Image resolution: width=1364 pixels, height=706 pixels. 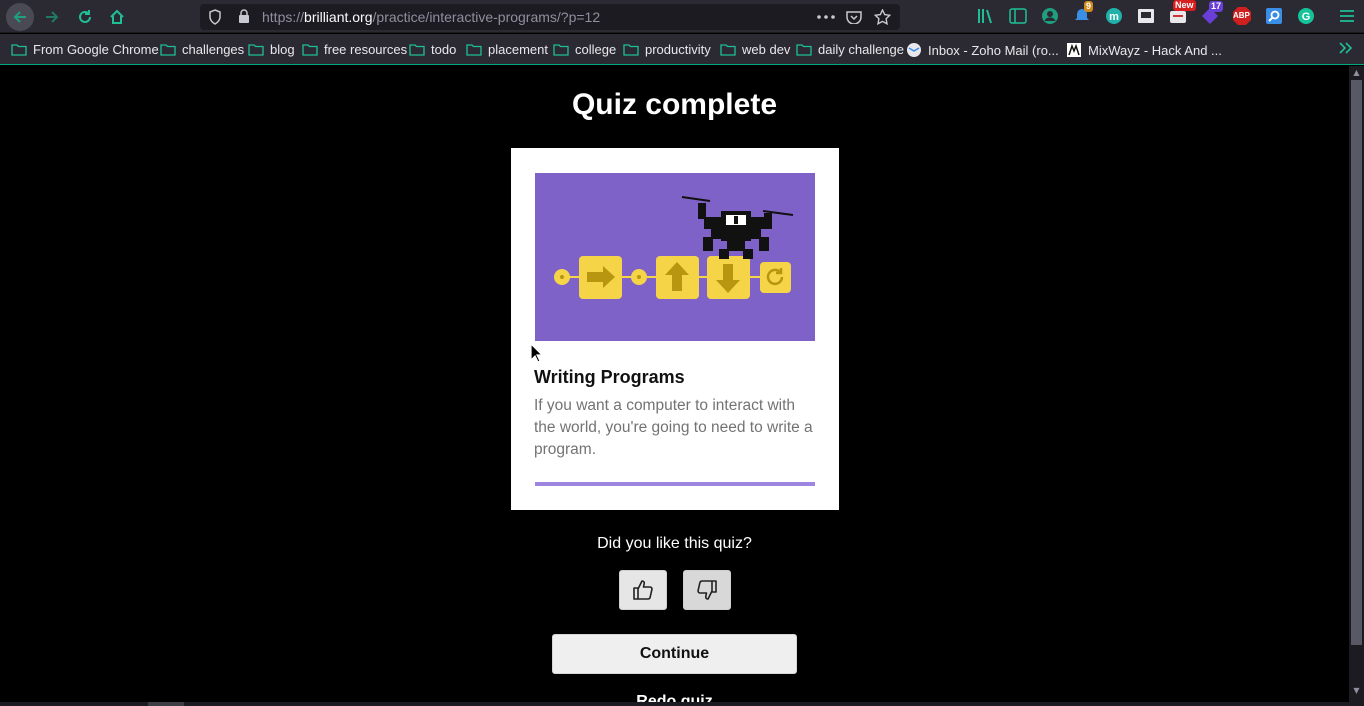 I want to click on bookmark-label: free resources, so click(x=366, y=49).